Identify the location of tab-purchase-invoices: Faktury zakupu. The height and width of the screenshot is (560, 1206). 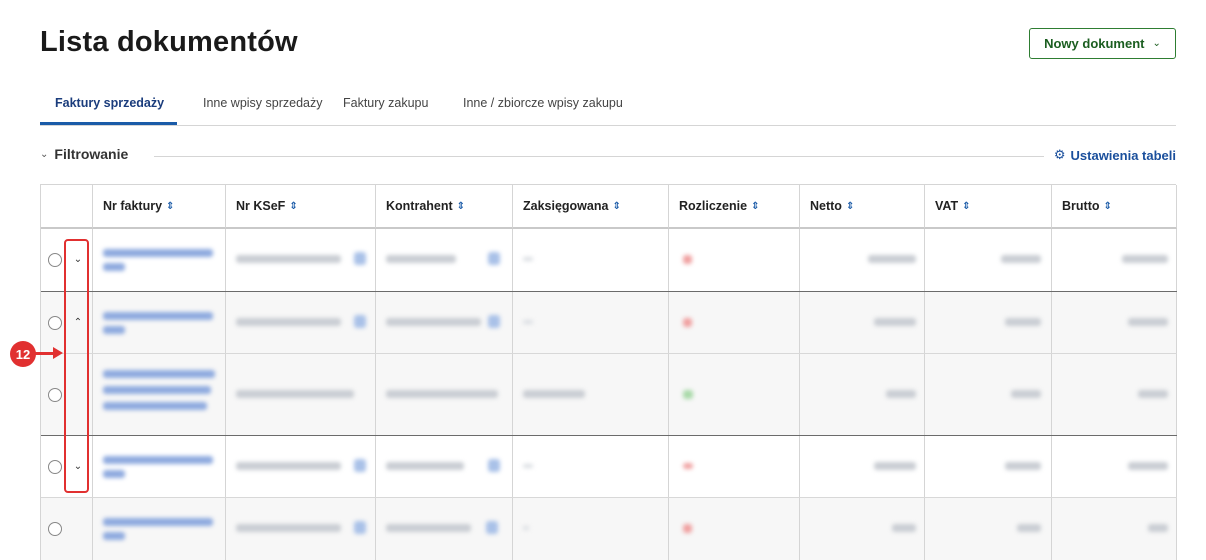
(385, 111).